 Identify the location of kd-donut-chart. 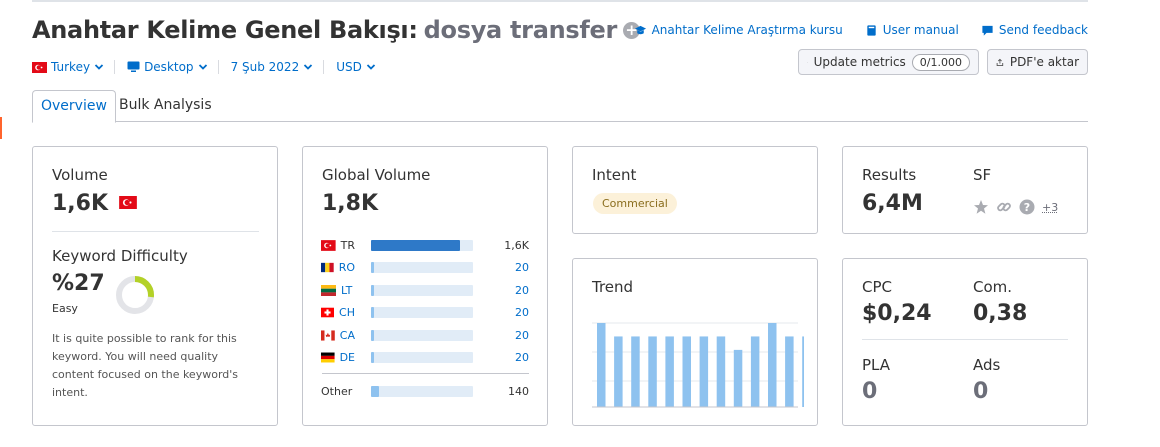
(135, 295).